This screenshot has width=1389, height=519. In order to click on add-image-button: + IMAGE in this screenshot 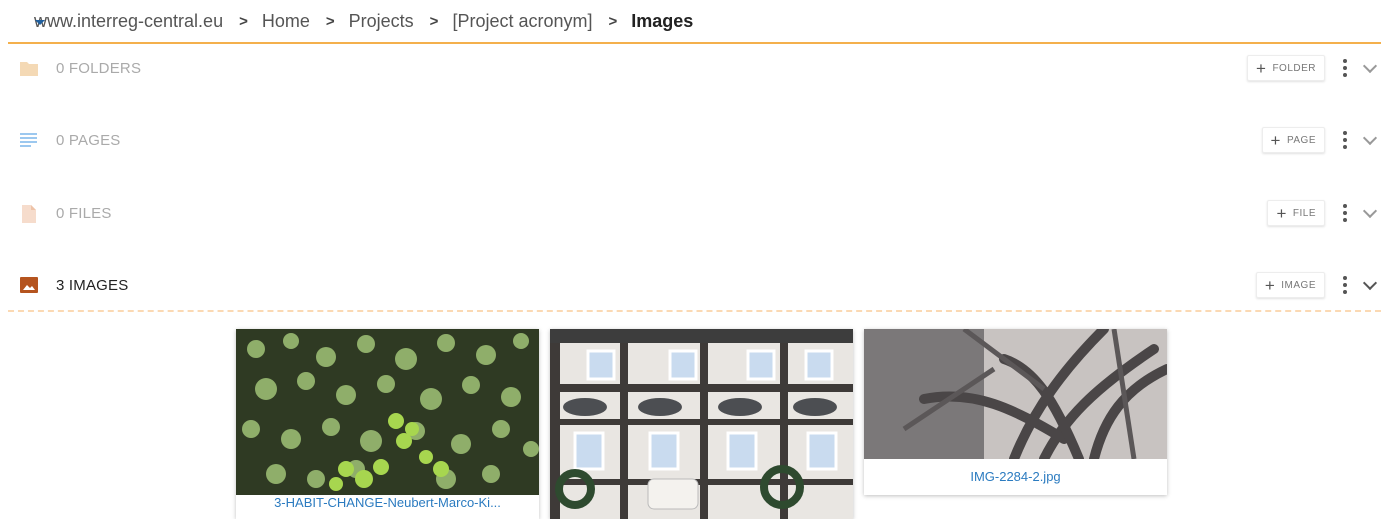, I will do `click(1290, 285)`.